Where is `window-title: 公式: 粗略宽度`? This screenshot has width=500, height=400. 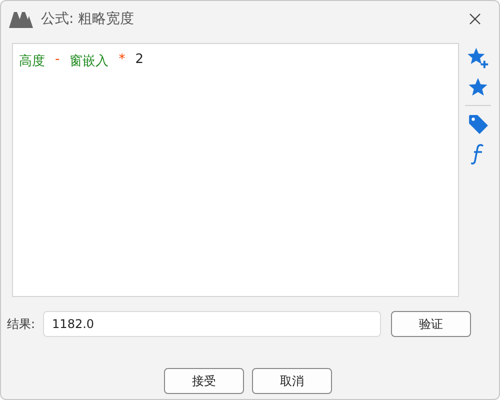
window-title: 公式: 粗略宽度 is located at coordinates (88, 19).